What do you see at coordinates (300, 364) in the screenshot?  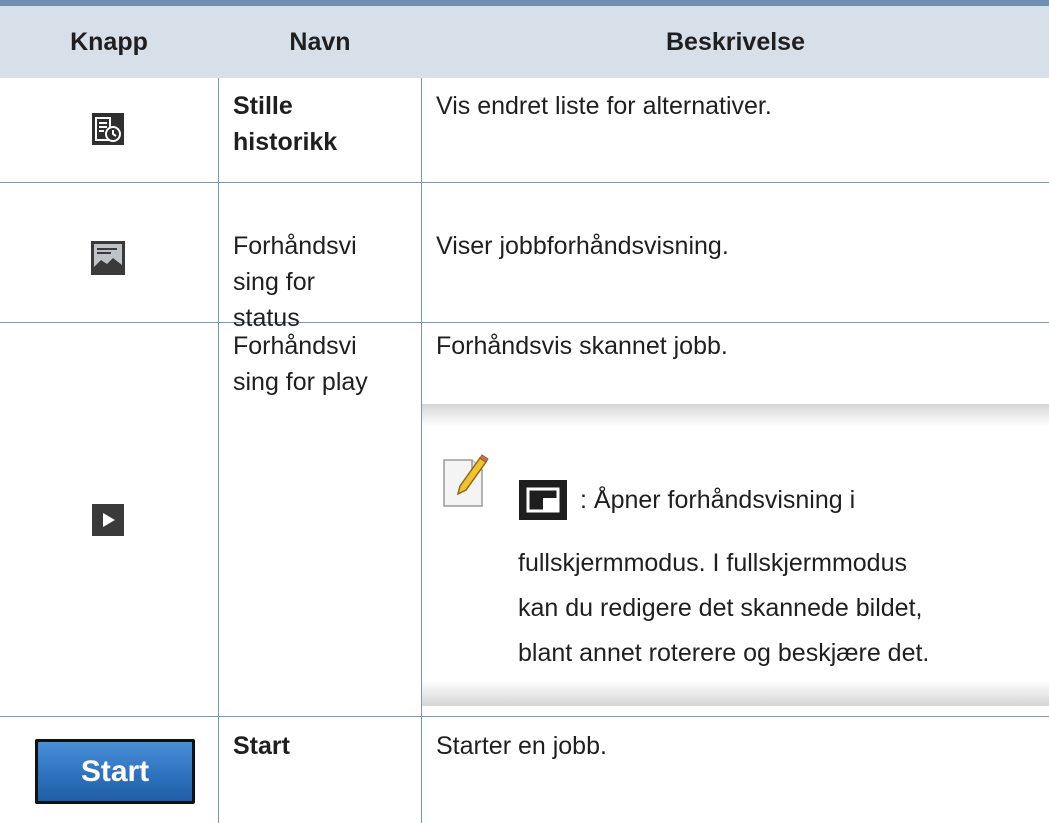 I see `row-name: Forhåndsvi sing for play` at bounding box center [300, 364].